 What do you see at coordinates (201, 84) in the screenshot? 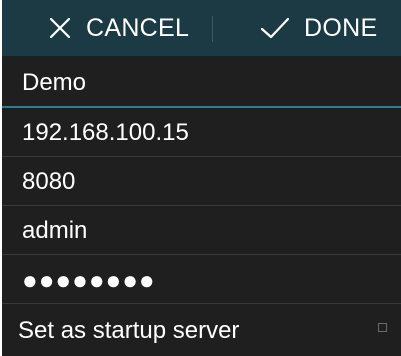
I see `server-name-field: Demo` at bounding box center [201, 84].